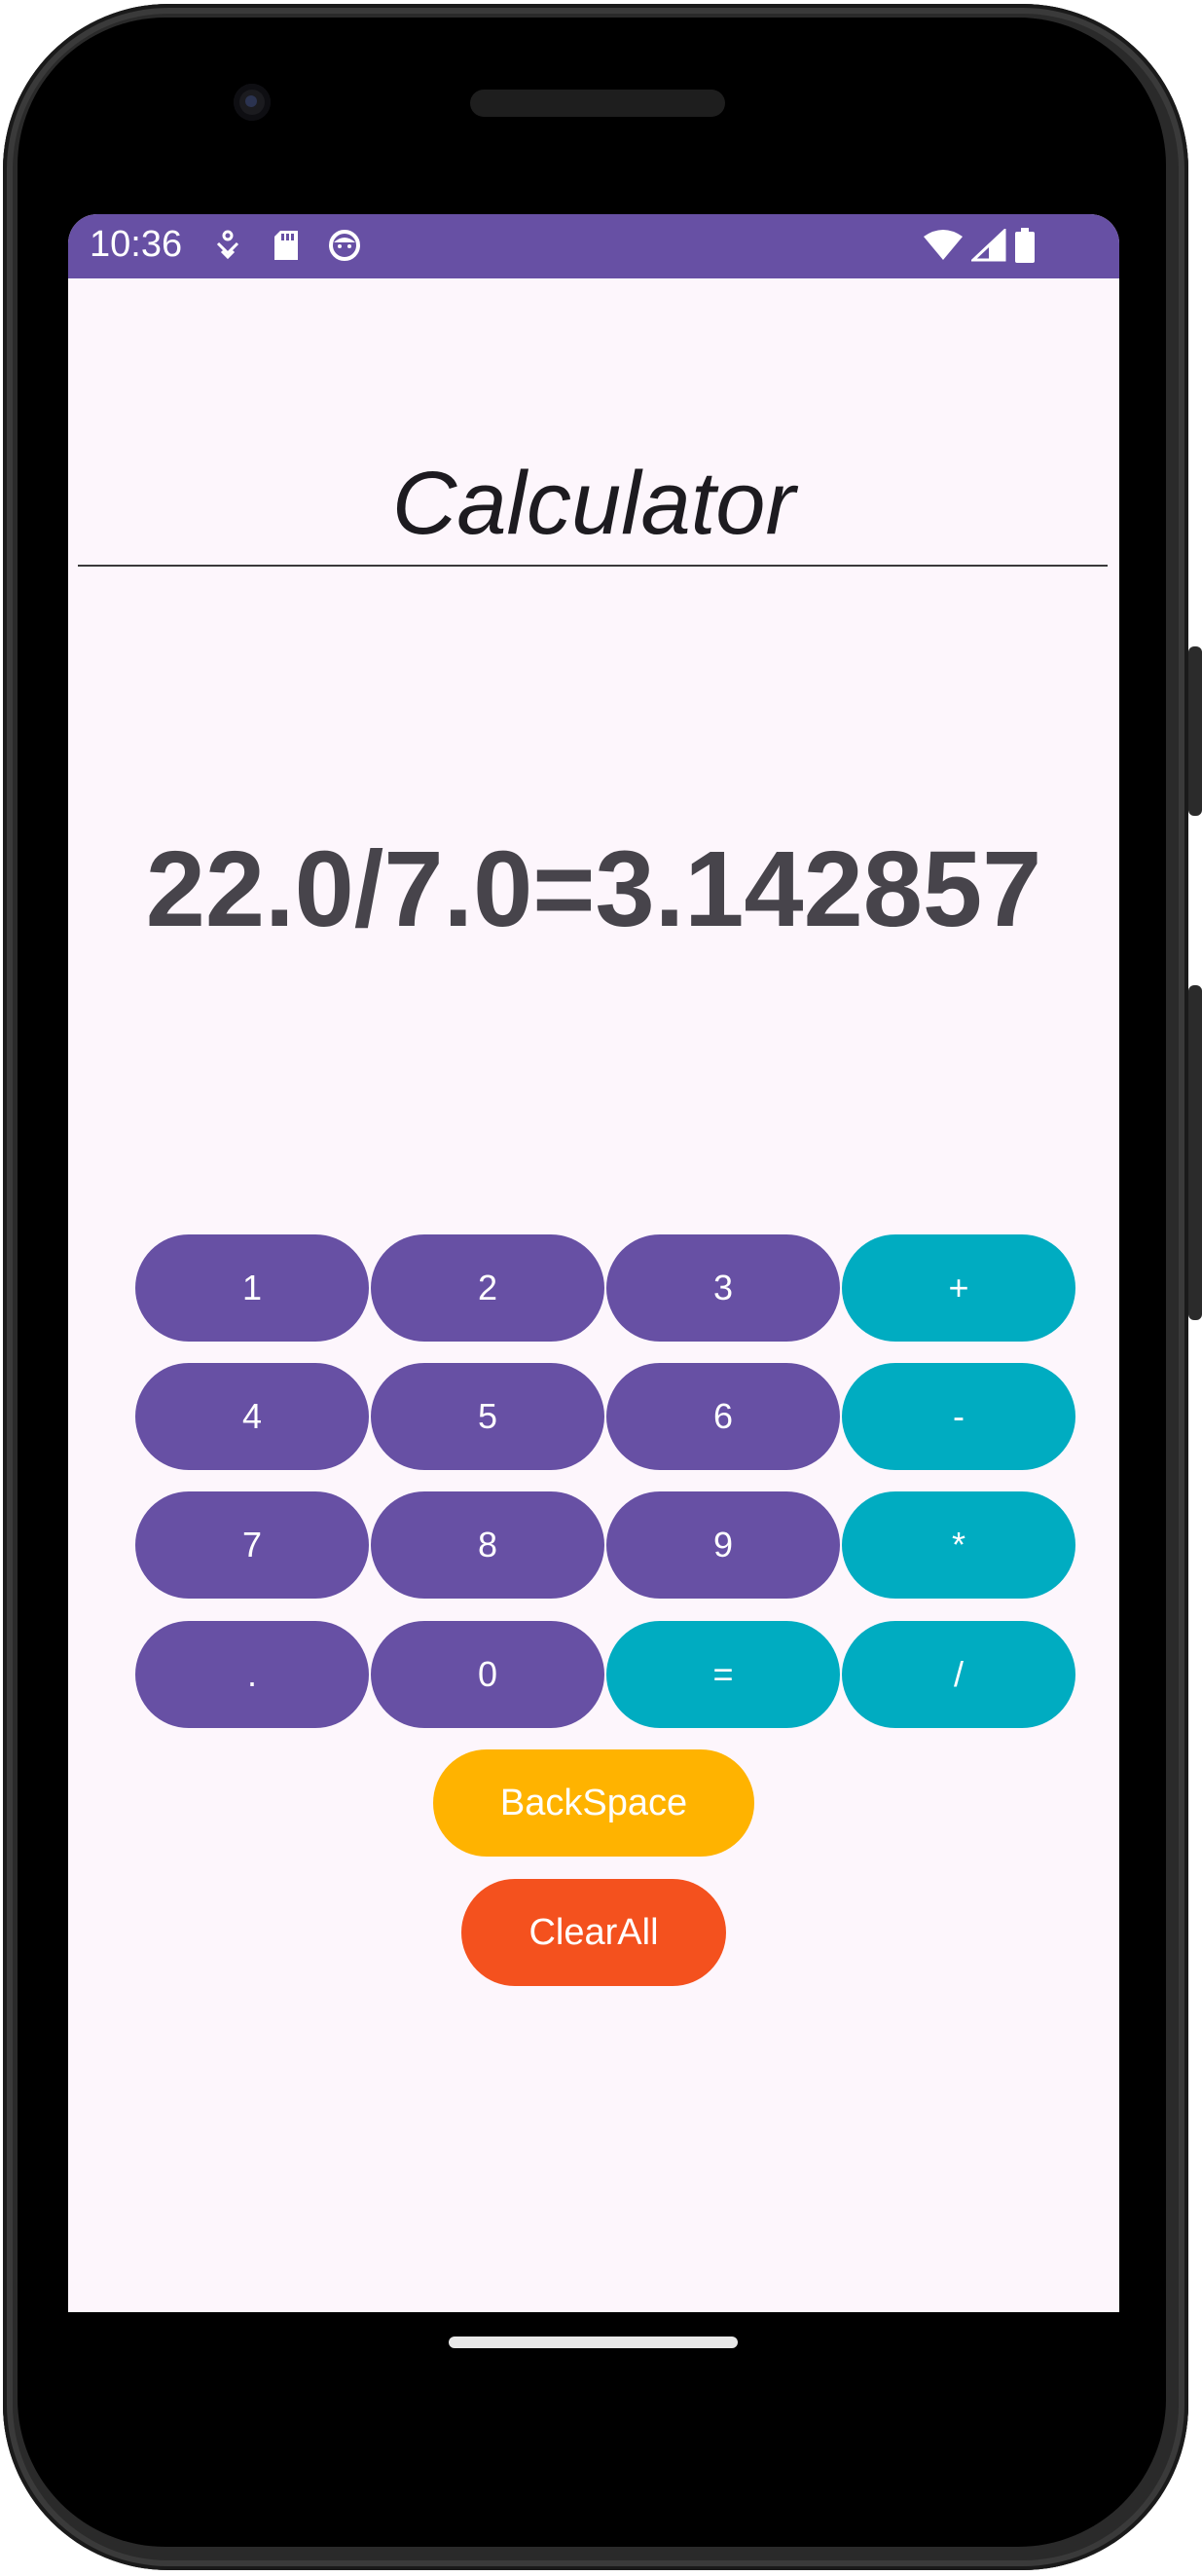  I want to click on key-4-button: 4, so click(252, 1416).